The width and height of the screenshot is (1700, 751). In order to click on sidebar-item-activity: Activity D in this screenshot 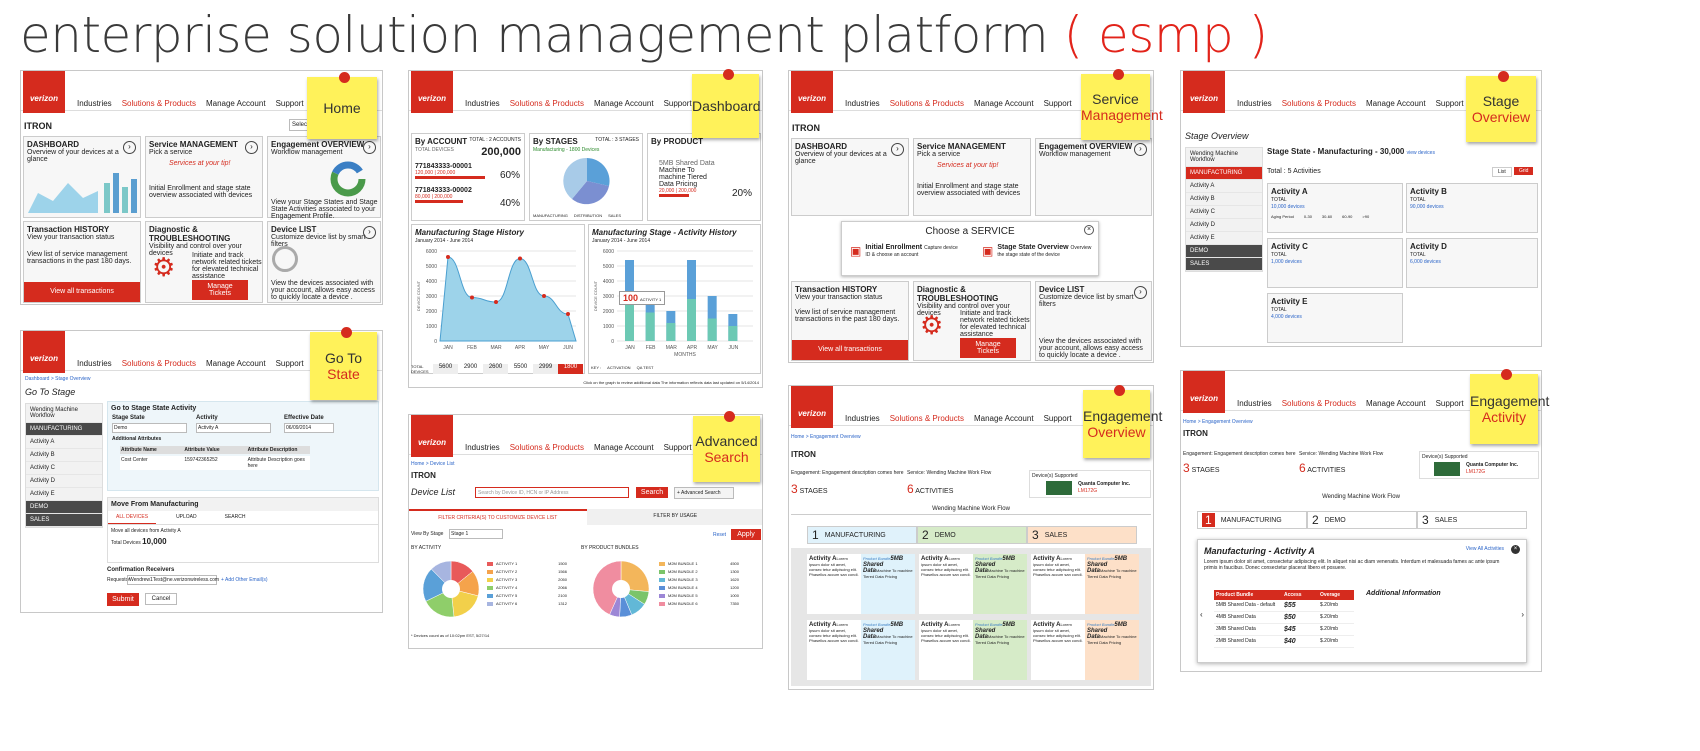, I will do `click(1224, 225)`.